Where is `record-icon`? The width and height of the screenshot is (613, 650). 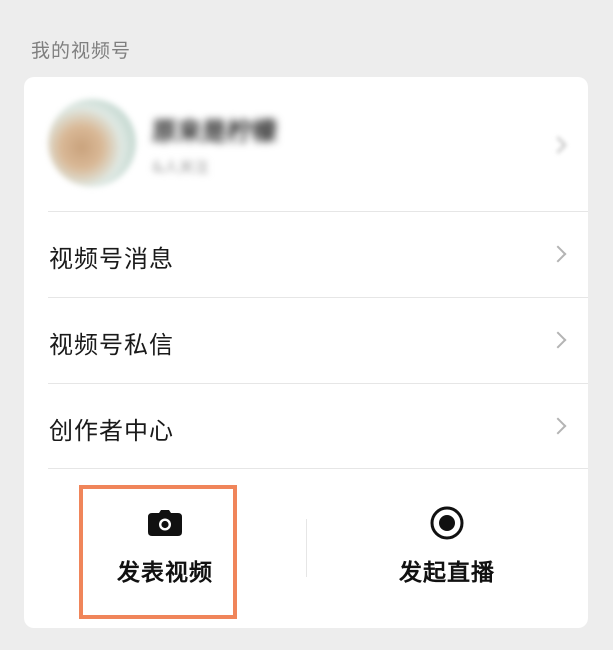 record-icon is located at coordinates (447, 525).